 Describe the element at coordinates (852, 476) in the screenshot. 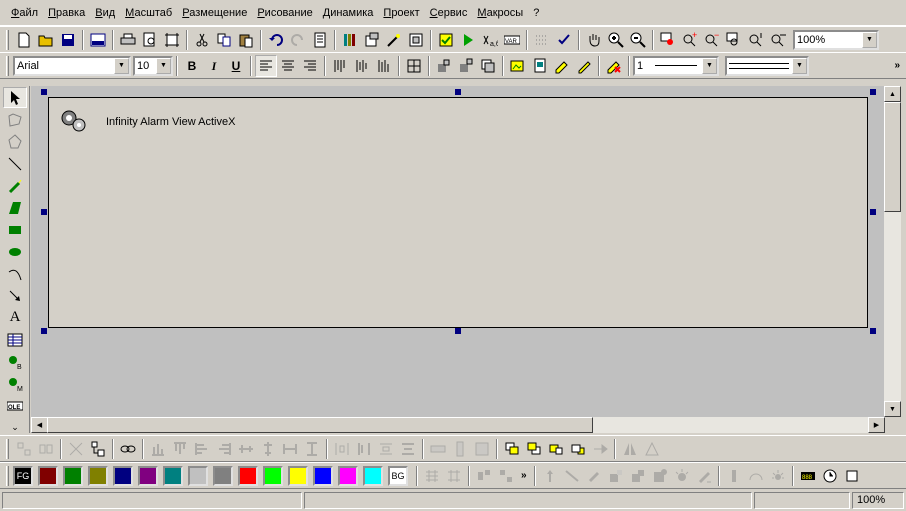

I see `checkbox-control-icon` at that location.